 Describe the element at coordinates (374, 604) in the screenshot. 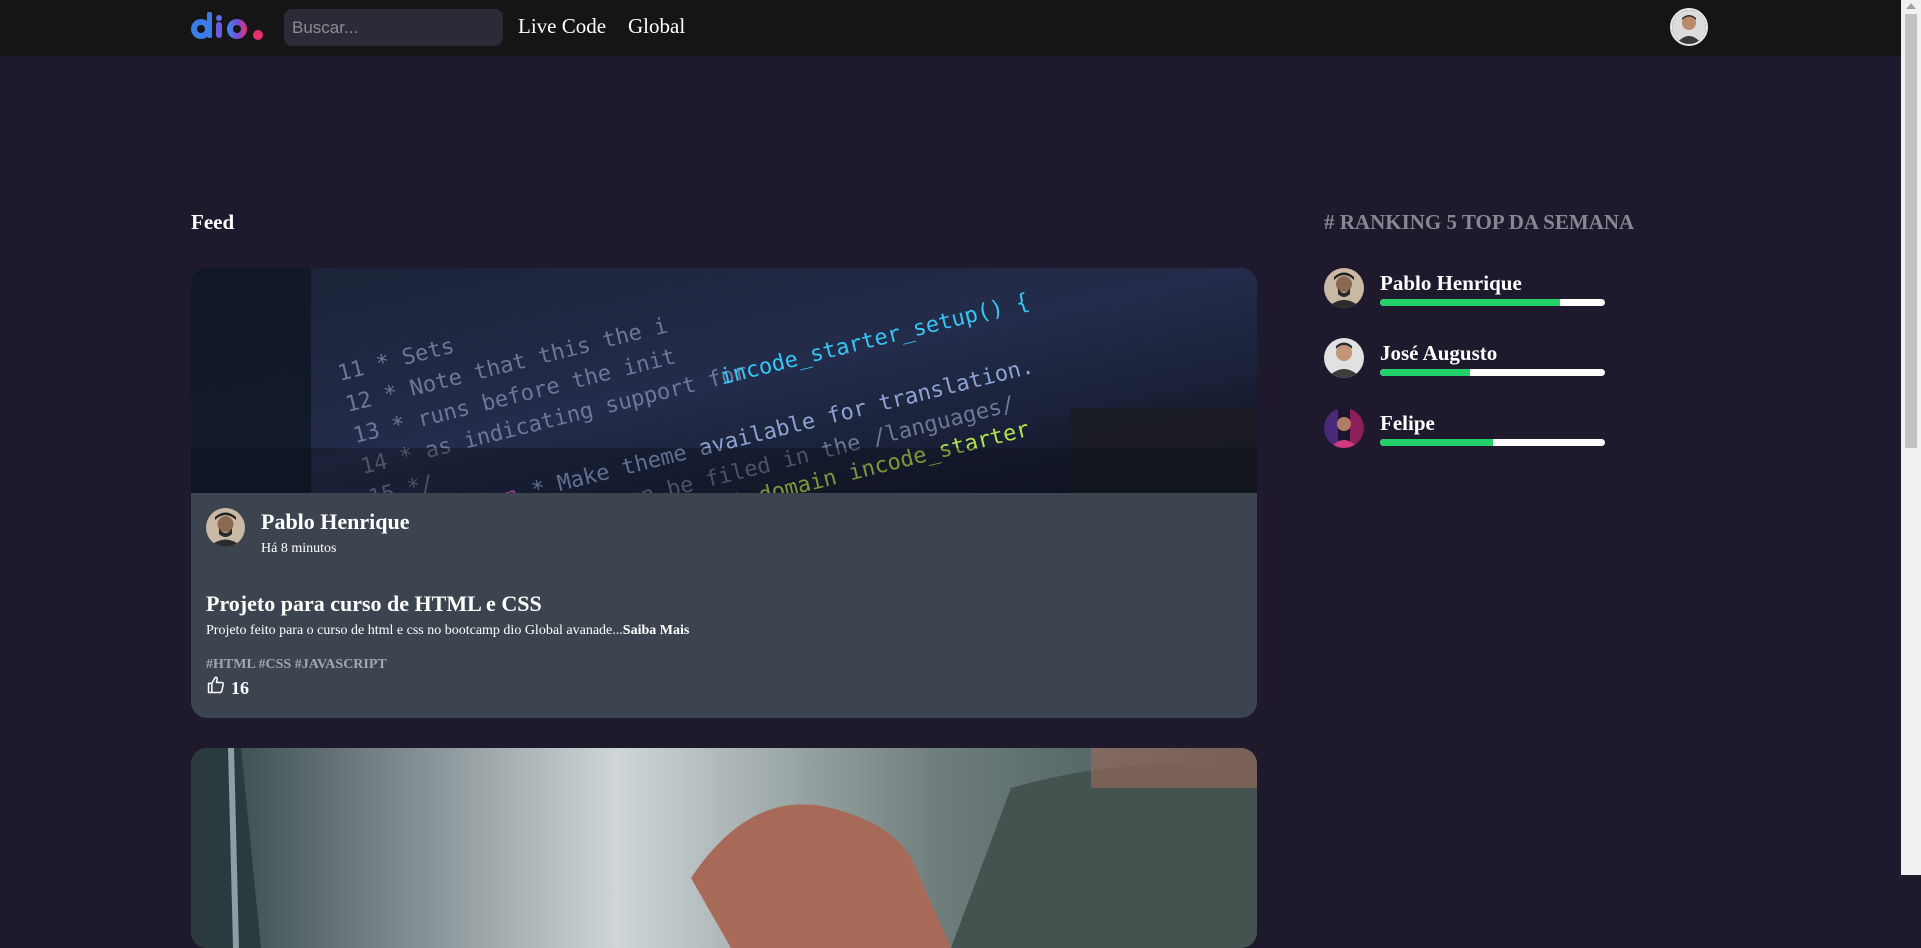

I see `post-title: Projeto para curso de HTML e CSS` at that location.